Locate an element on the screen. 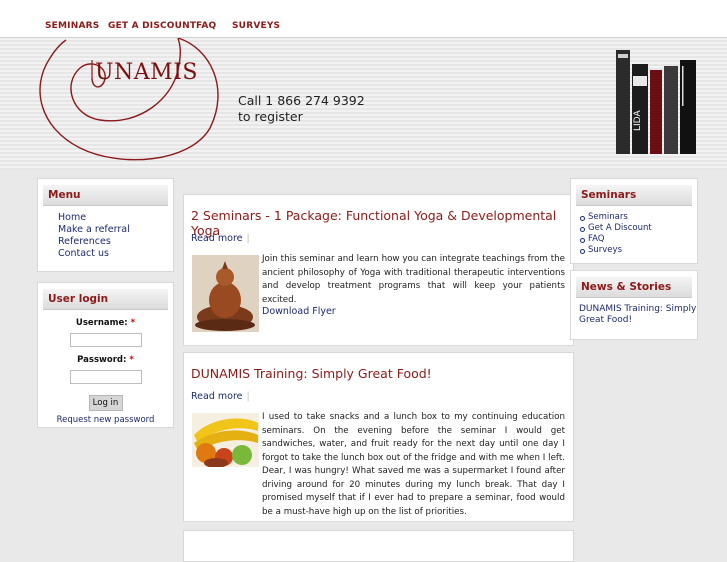 This screenshot has width=727, height=562. menu-title: Menu is located at coordinates (105, 195).